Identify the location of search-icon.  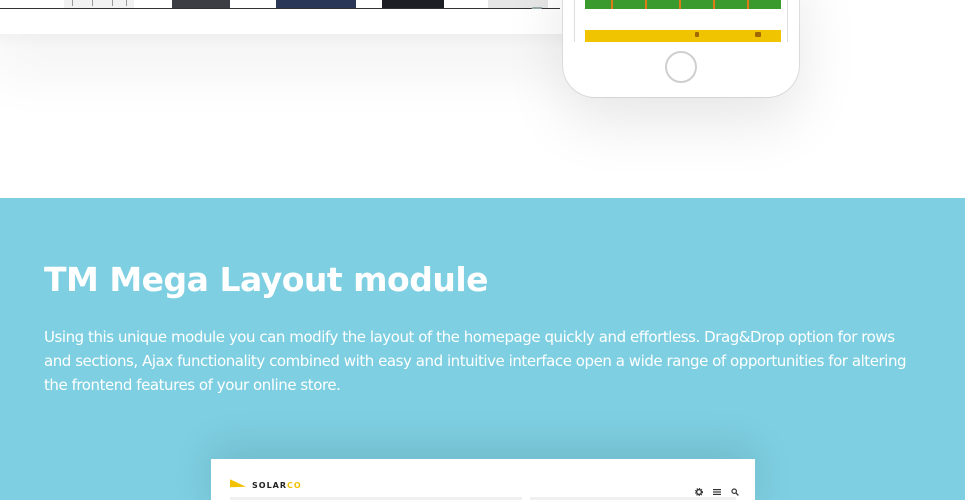
(735, 488).